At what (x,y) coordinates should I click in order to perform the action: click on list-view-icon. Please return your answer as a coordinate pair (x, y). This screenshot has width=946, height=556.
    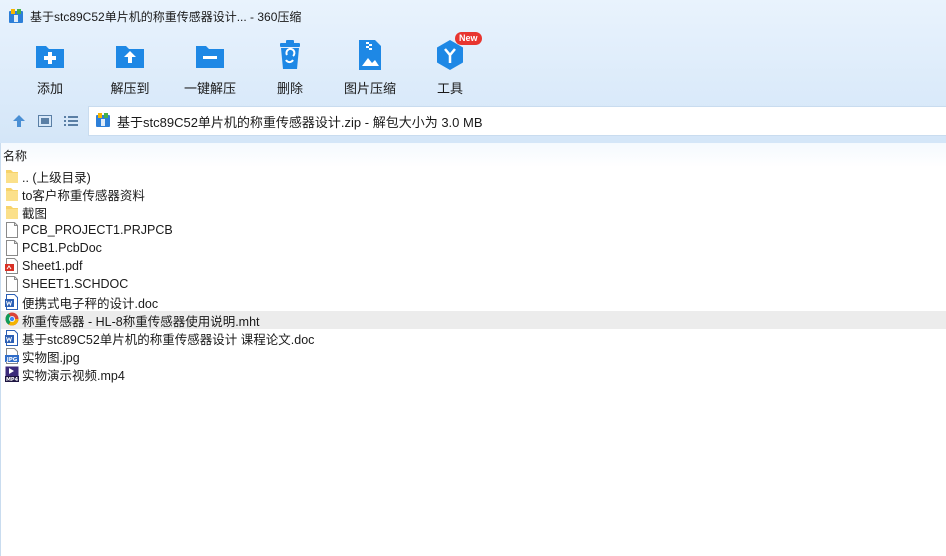
    Looking at the image, I should click on (71, 121).